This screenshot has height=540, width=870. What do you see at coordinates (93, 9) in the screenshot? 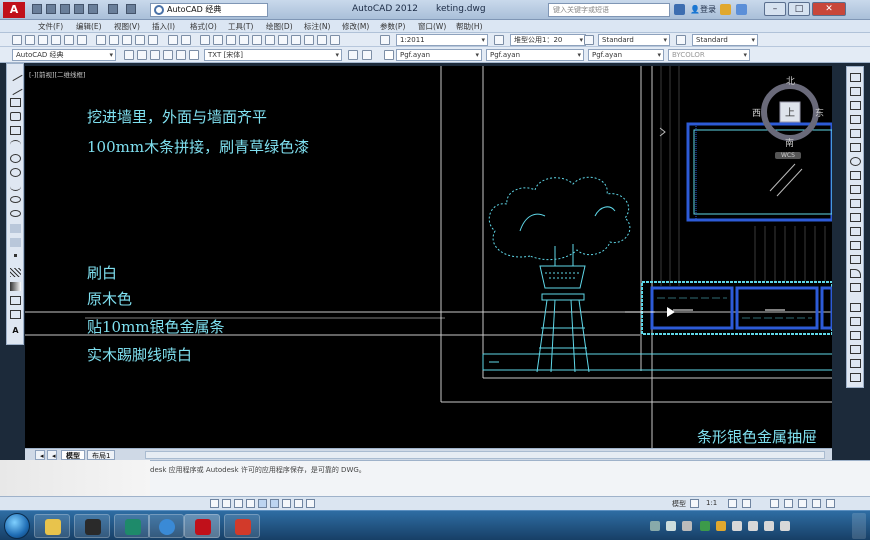
I see `print-icon` at bounding box center [93, 9].